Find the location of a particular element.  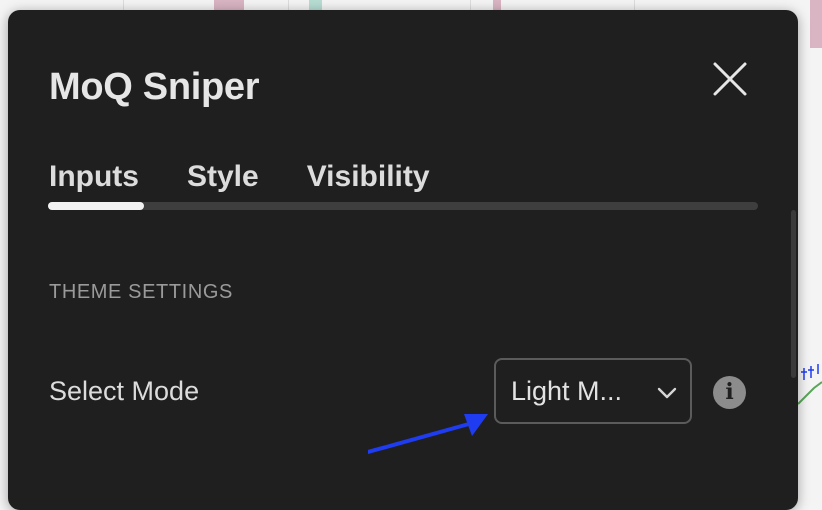

close-icon is located at coordinates (730, 79).